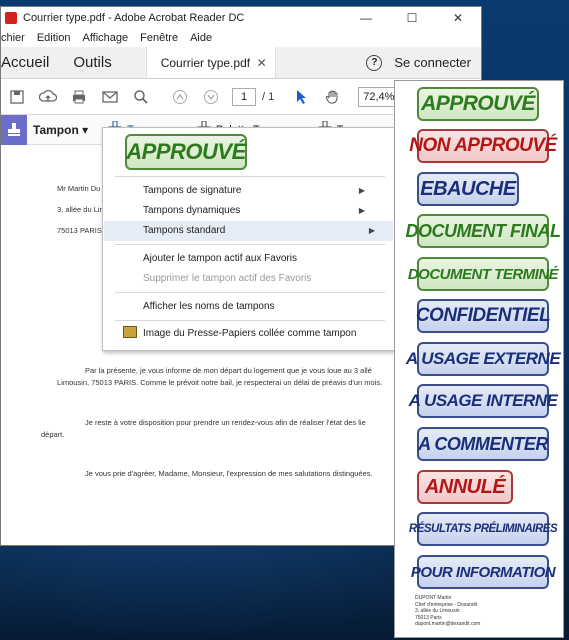 This screenshot has height=640, width=569. I want to click on close-tab-icon: ✕, so click(262, 63).